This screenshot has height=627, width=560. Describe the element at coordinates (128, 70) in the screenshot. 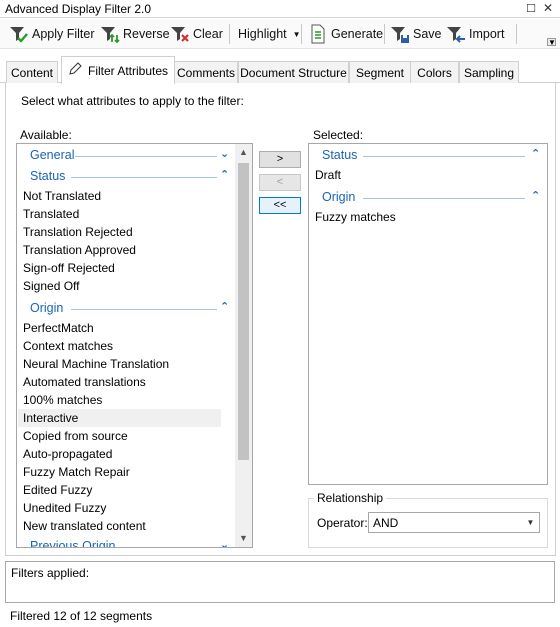

I see `tab-label: Filter Attributes` at that location.